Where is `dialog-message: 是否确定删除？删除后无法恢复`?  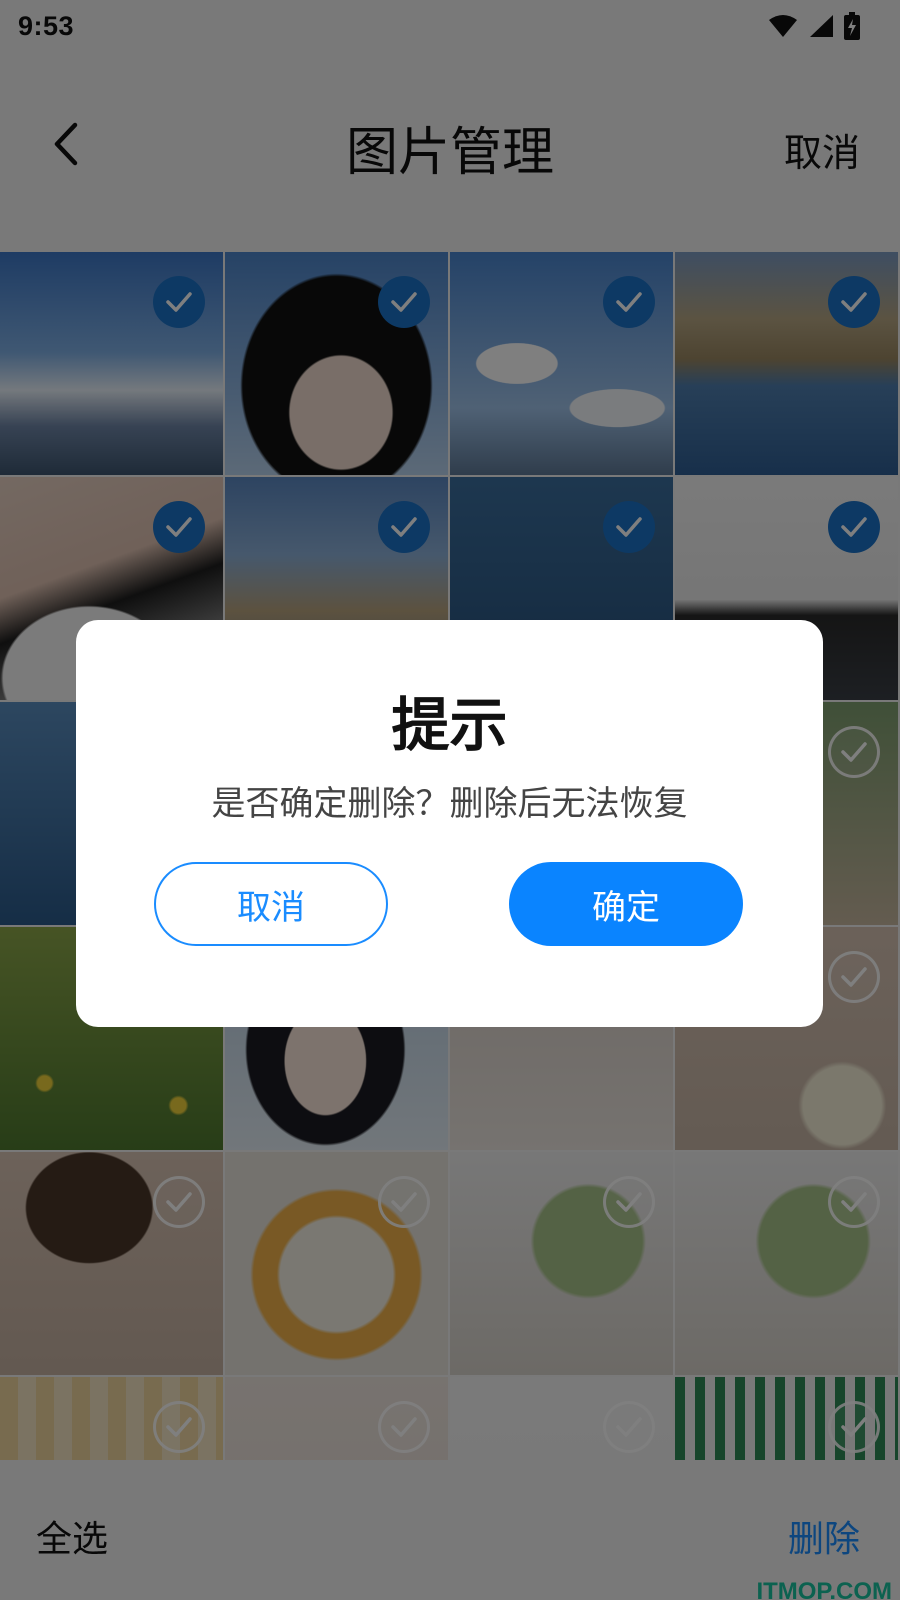
dialog-message: 是否确定删除？删除后无法恢复 is located at coordinates (449, 804).